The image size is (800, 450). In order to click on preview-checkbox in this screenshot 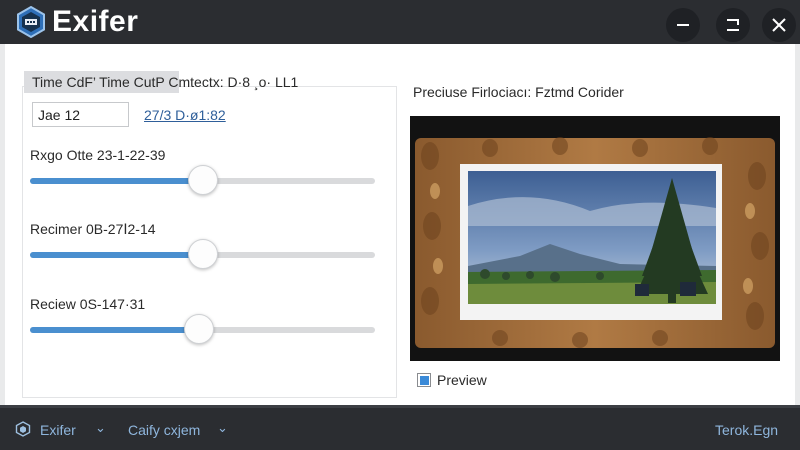, I will do `click(424, 380)`.